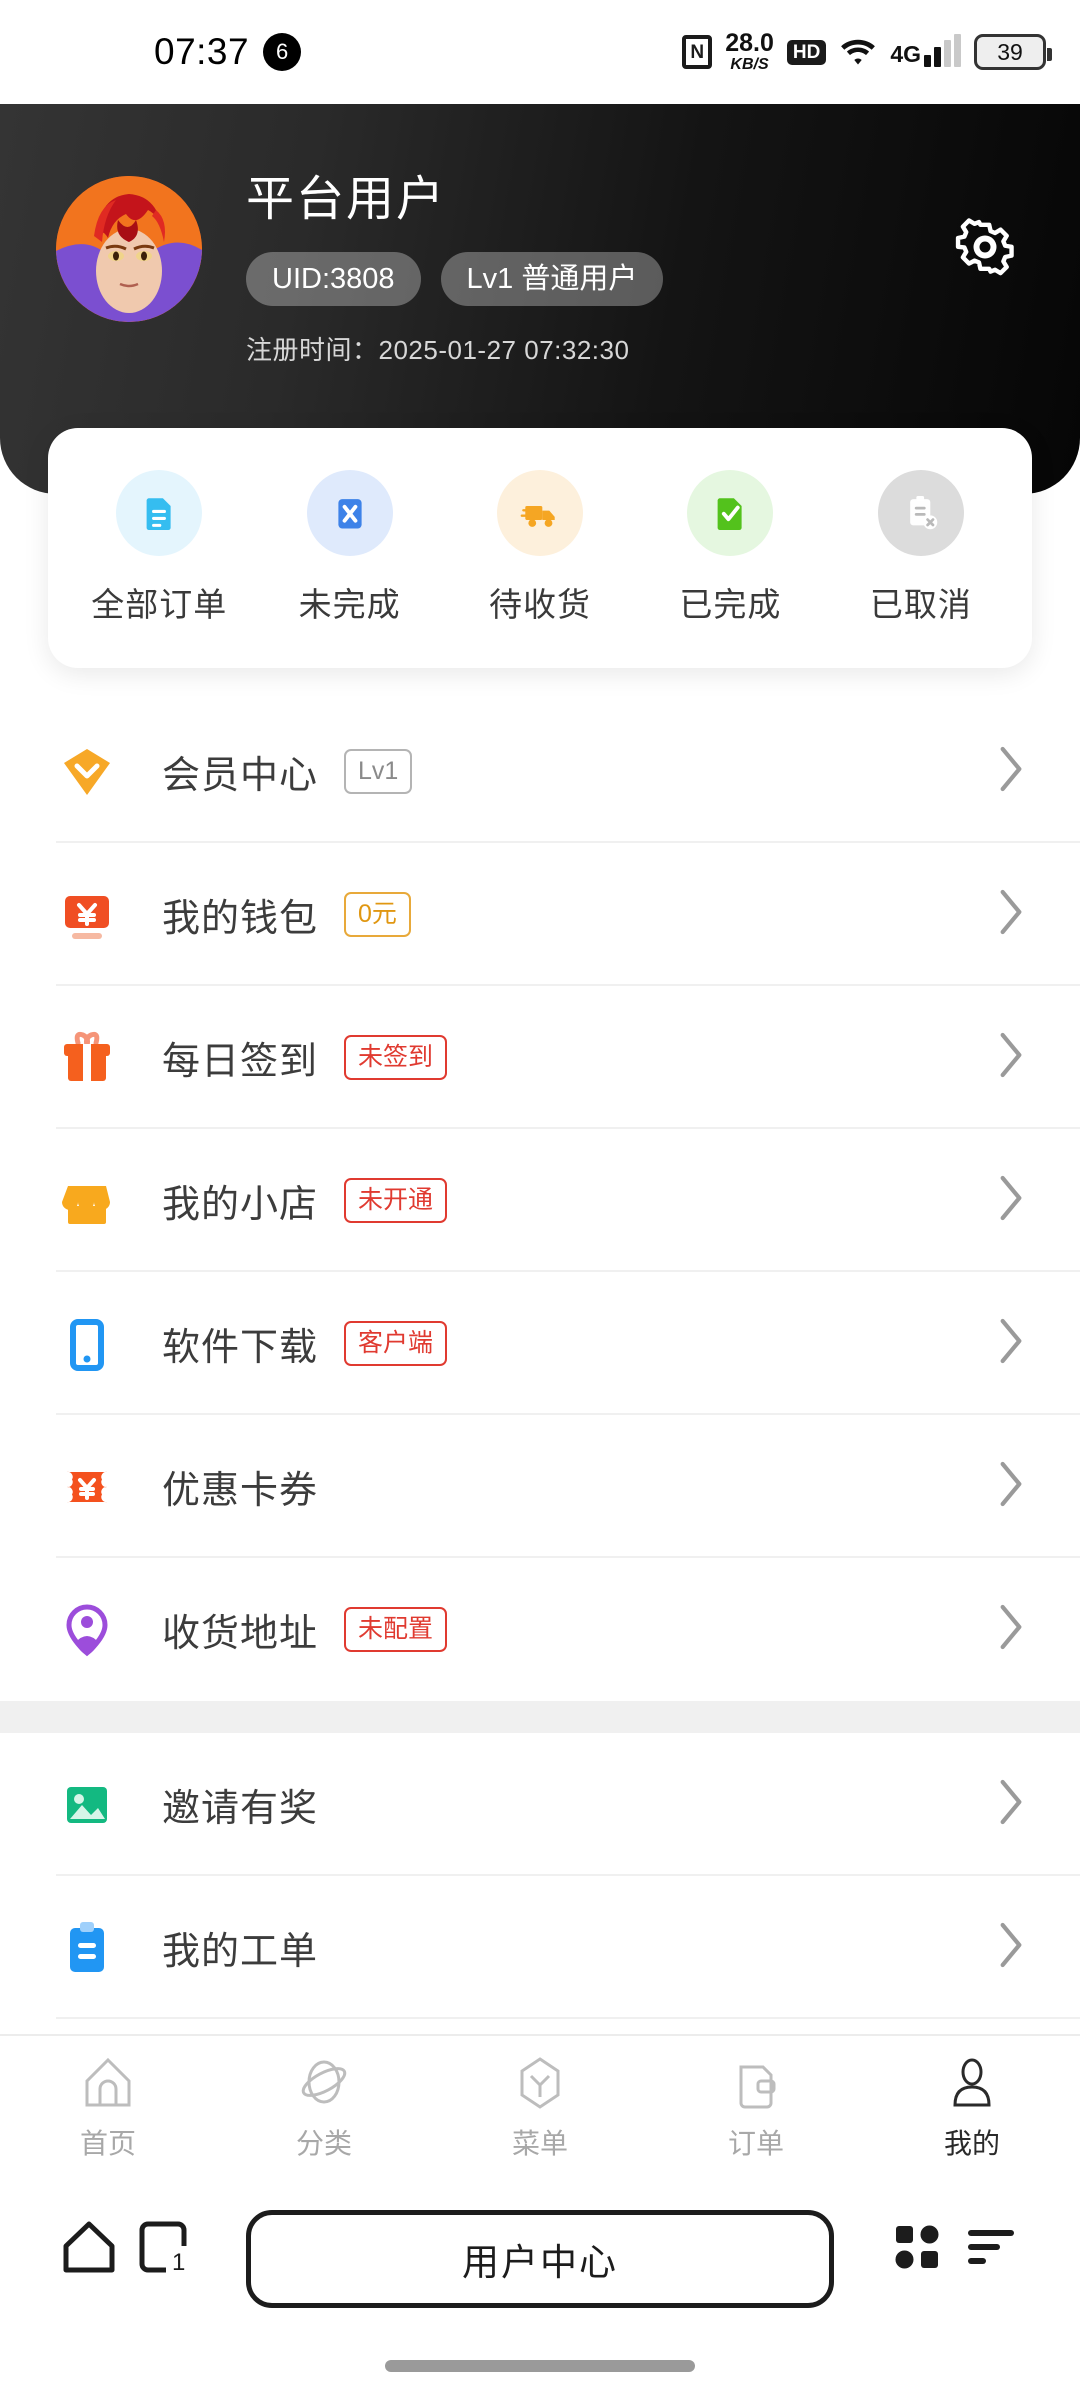 Image resolution: width=1080 pixels, height=2400 pixels. What do you see at coordinates (240, 1634) in the screenshot?
I see `menu-item-label: 收货地址` at bounding box center [240, 1634].